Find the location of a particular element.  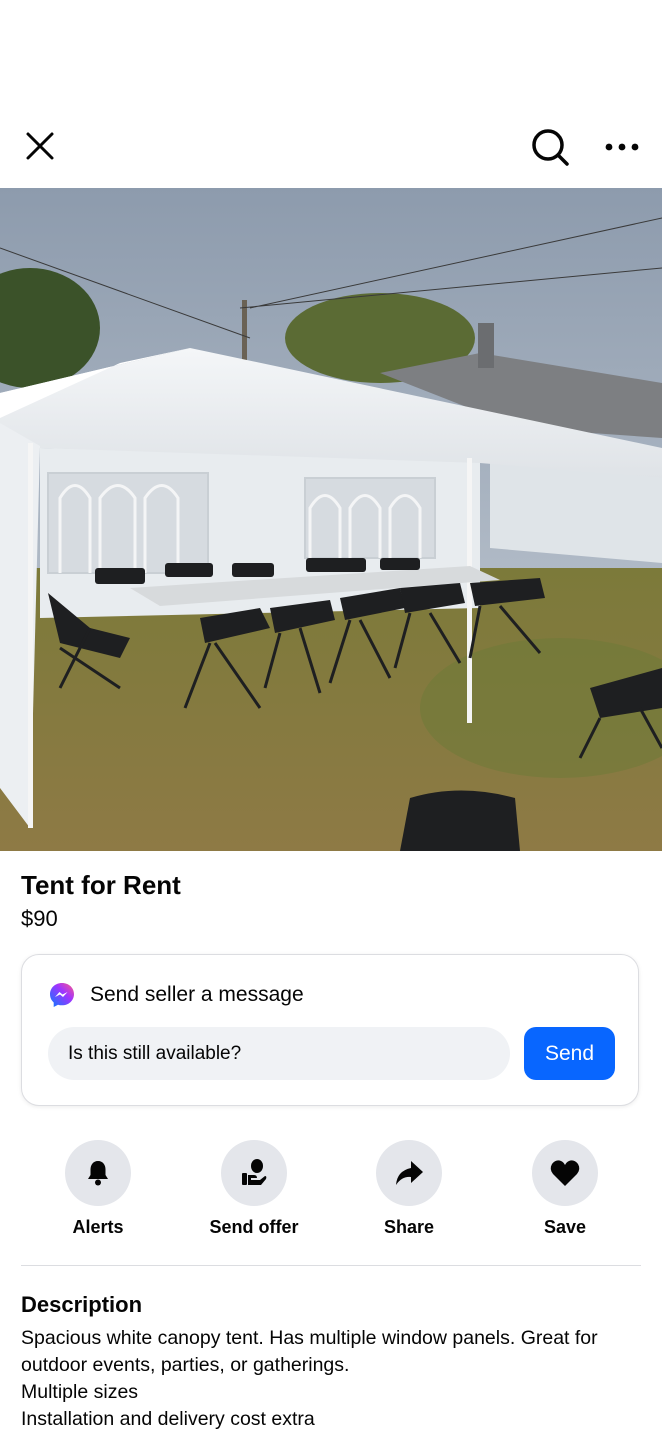

close-button is located at coordinates (40, 146).